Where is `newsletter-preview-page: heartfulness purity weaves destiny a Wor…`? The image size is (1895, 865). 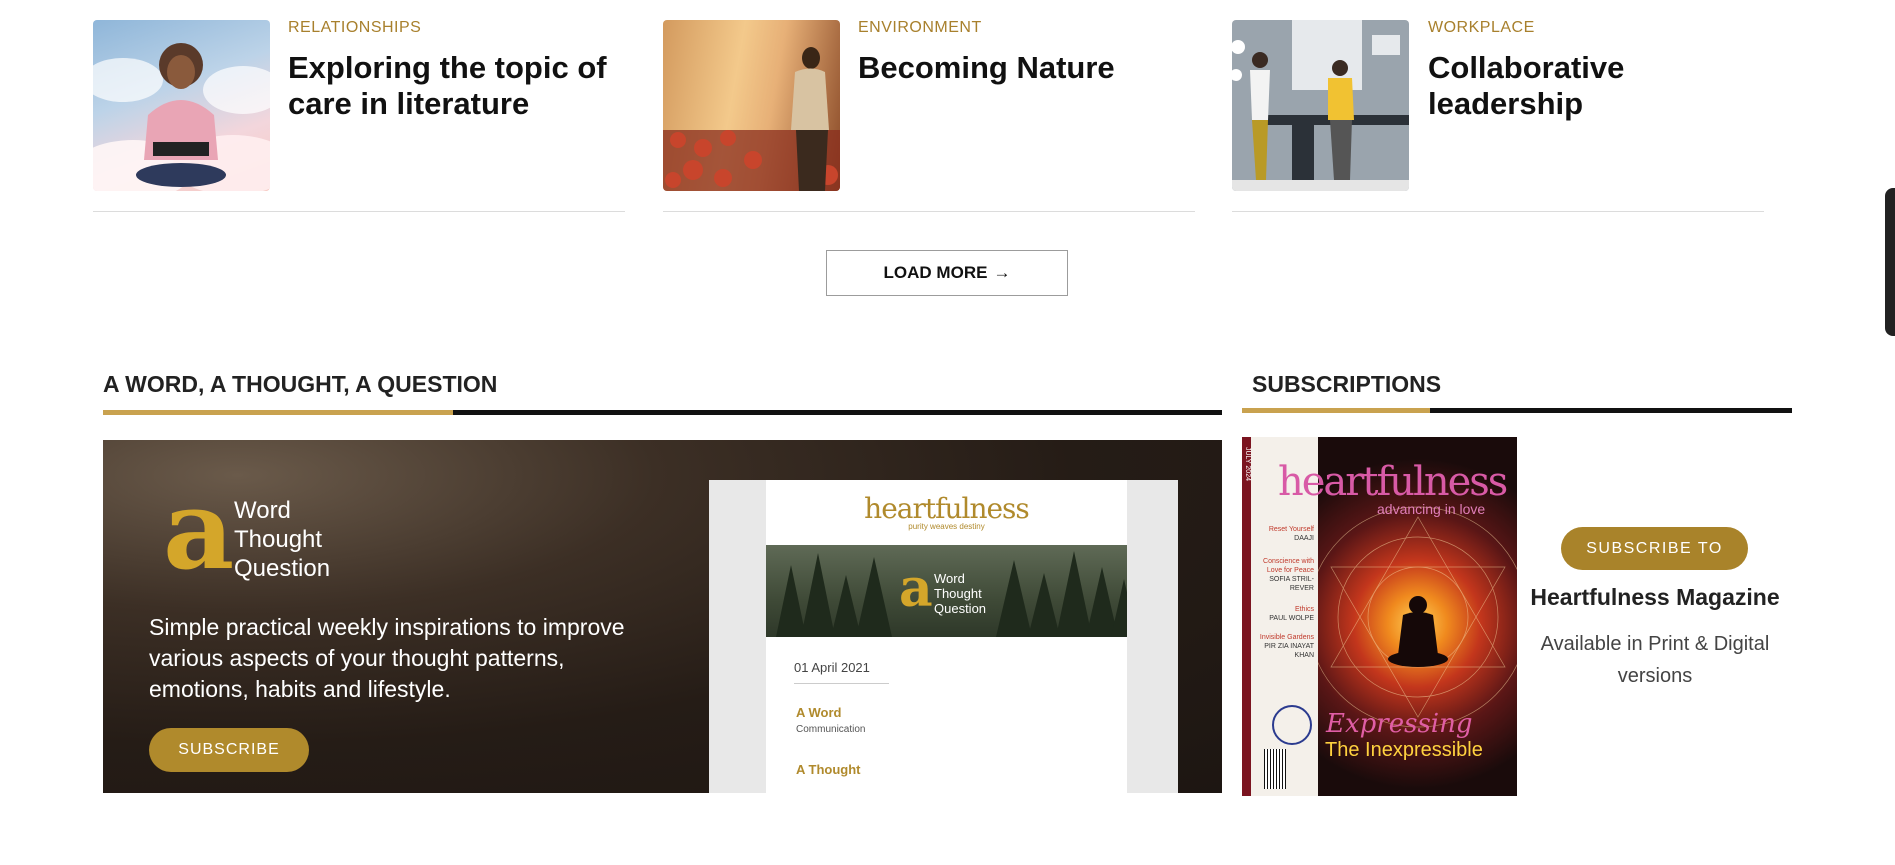
newsletter-preview-page: heartfulness purity weaves destiny a Wor… is located at coordinates (946, 636).